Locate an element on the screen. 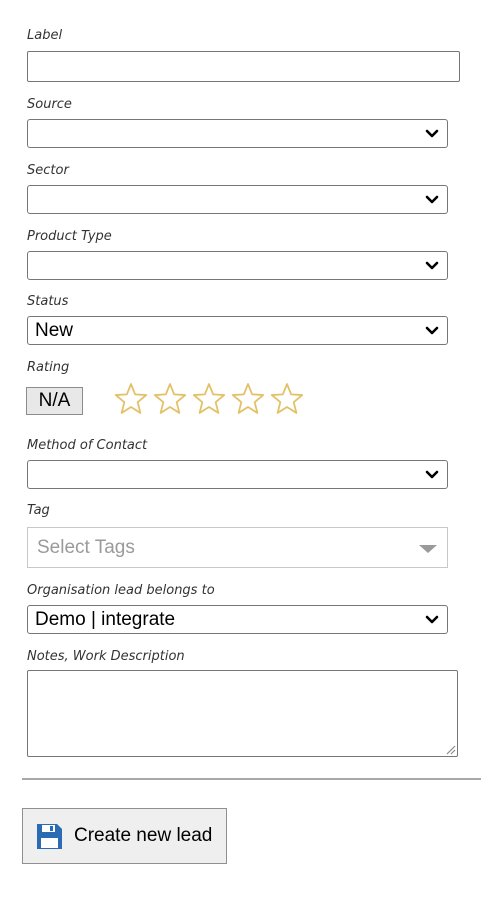 The image size is (481, 898). organisation-field-label: Organisation lead belongs to is located at coordinates (121, 590).